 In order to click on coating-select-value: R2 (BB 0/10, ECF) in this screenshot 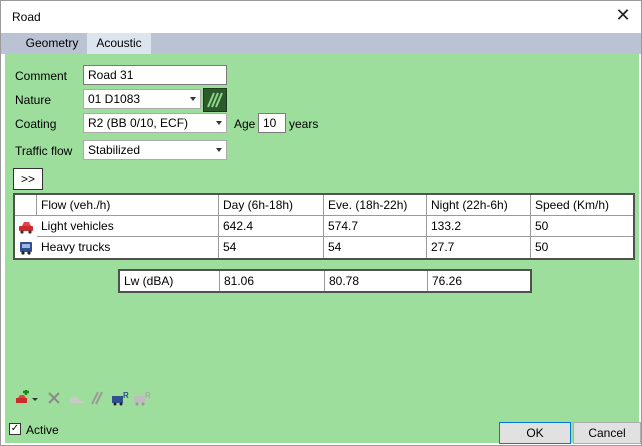, I will do `click(138, 123)`.